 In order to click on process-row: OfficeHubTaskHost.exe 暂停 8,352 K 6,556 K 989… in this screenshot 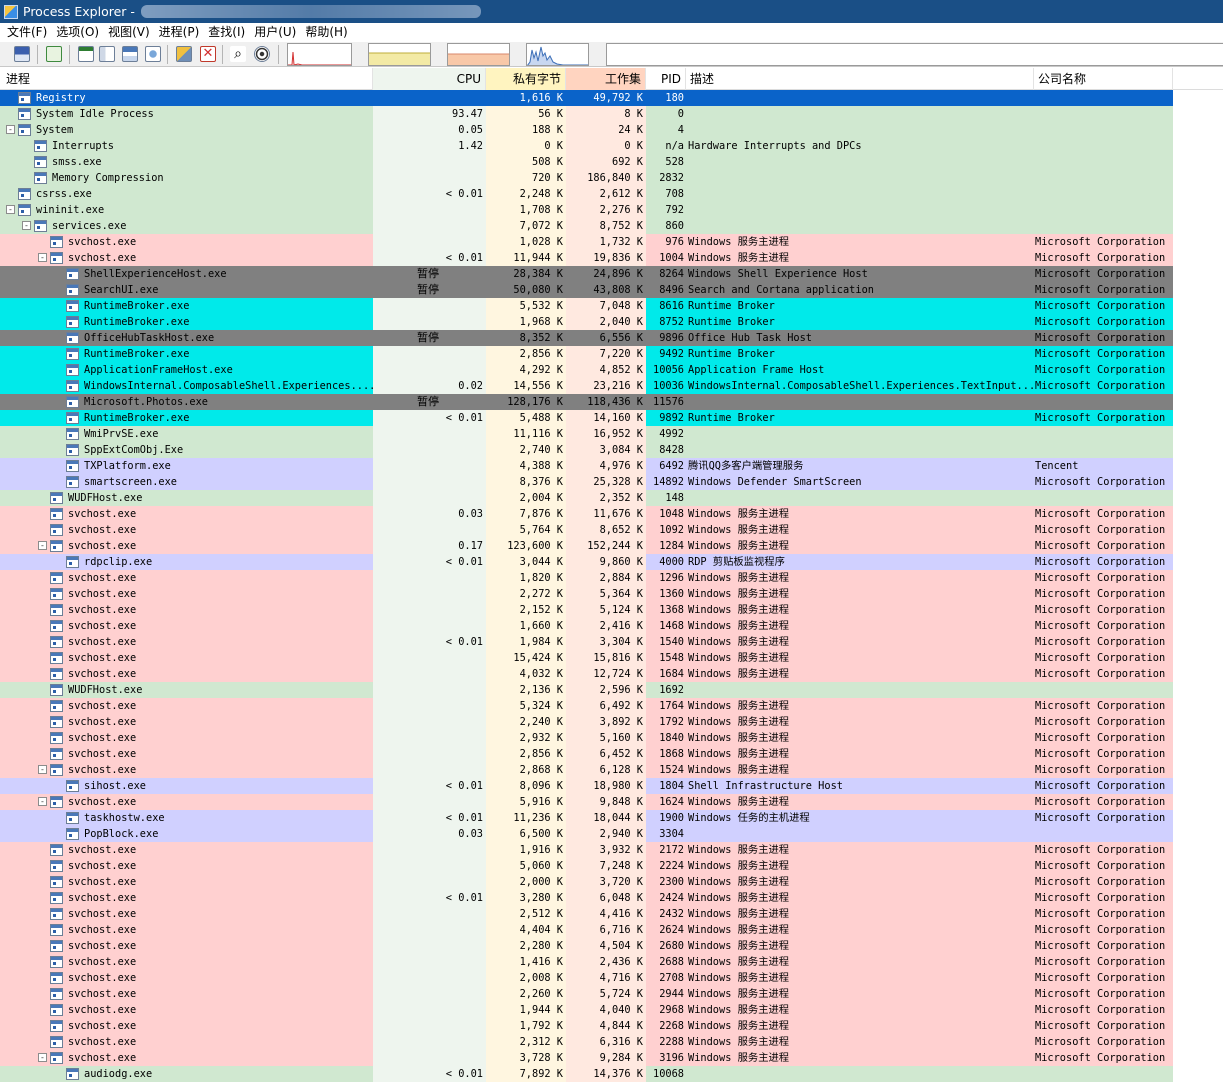, I will do `click(586, 338)`.